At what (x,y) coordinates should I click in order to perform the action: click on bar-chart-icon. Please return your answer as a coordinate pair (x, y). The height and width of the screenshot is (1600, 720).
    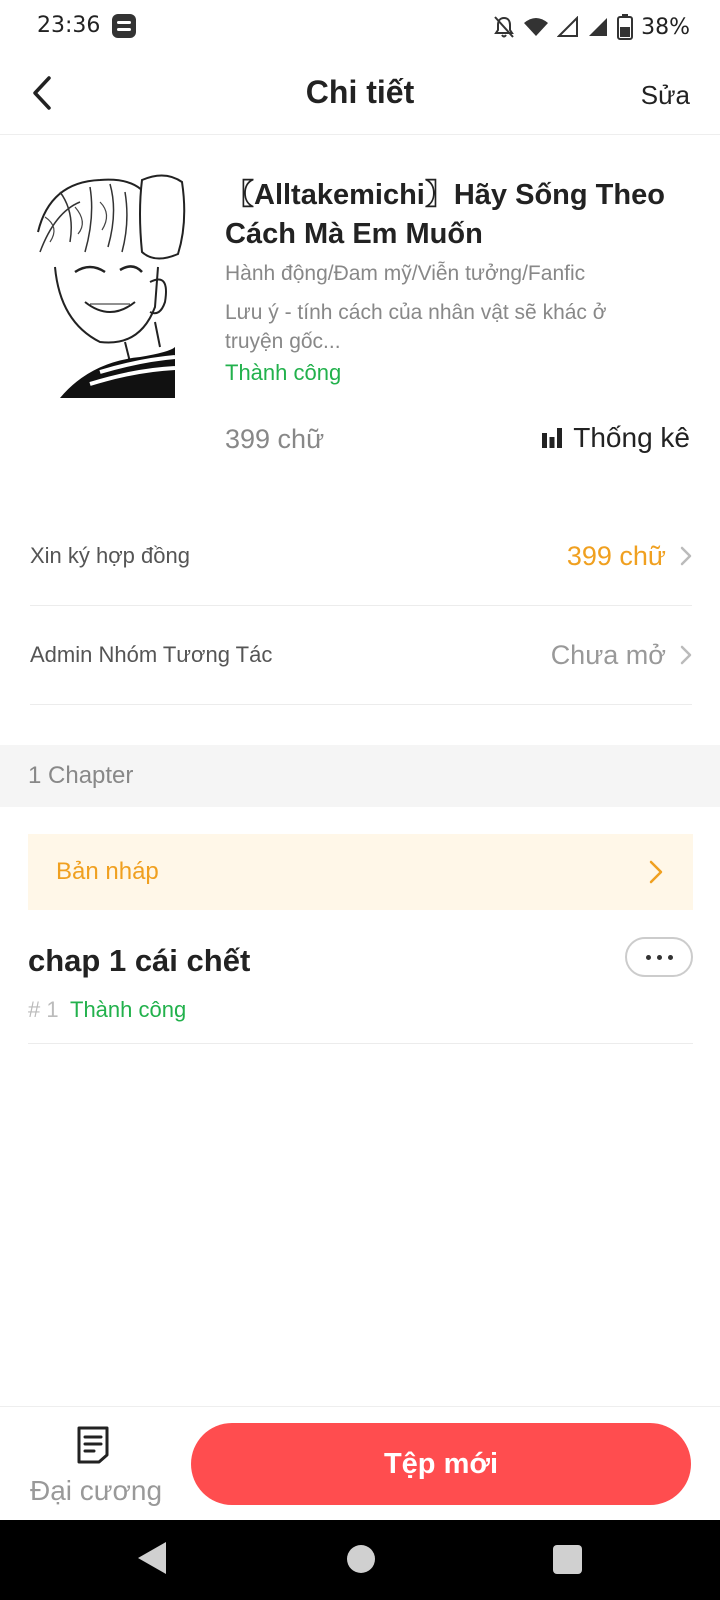
    Looking at the image, I should click on (552, 438).